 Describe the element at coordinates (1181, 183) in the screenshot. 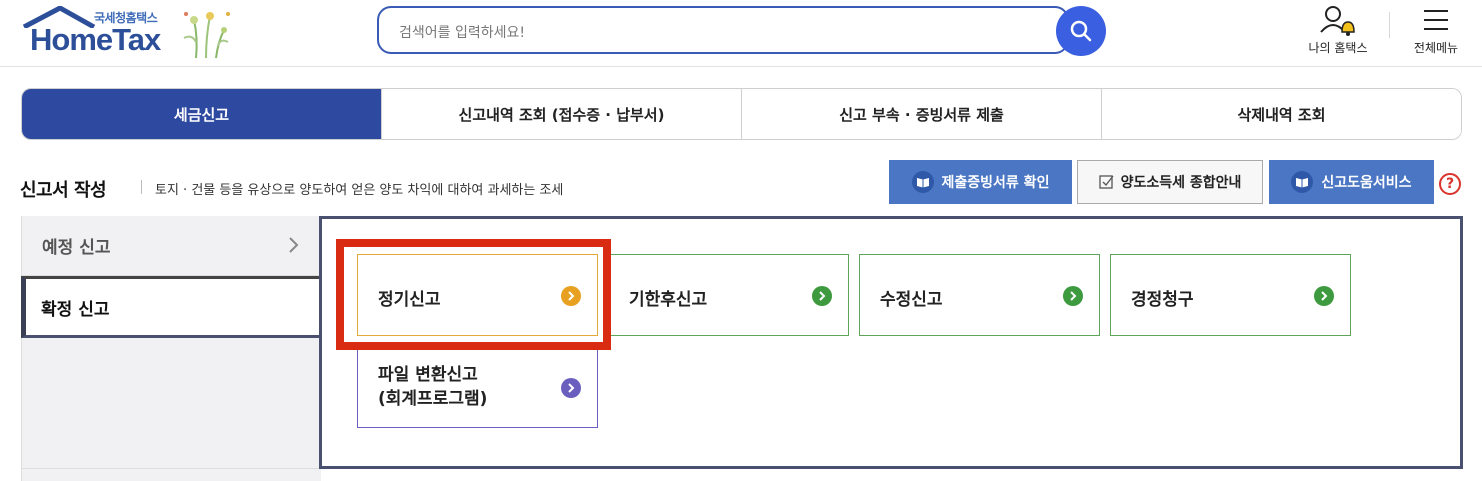

I see `guide-label: 양도소득세 종합안내` at that location.